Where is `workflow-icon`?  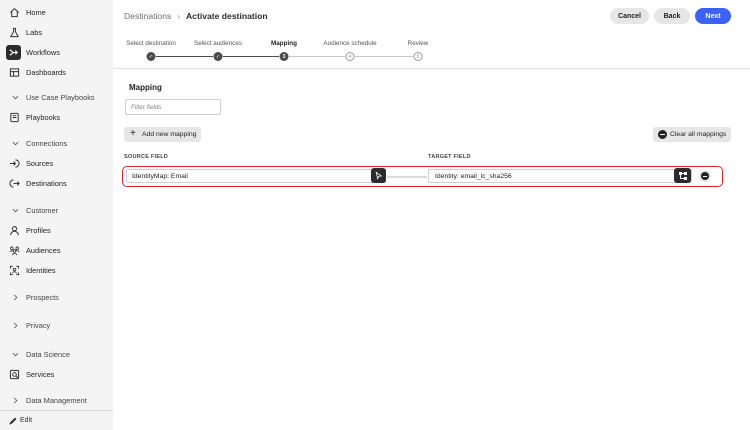
workflow-icon is located at coordinates (13, 52).